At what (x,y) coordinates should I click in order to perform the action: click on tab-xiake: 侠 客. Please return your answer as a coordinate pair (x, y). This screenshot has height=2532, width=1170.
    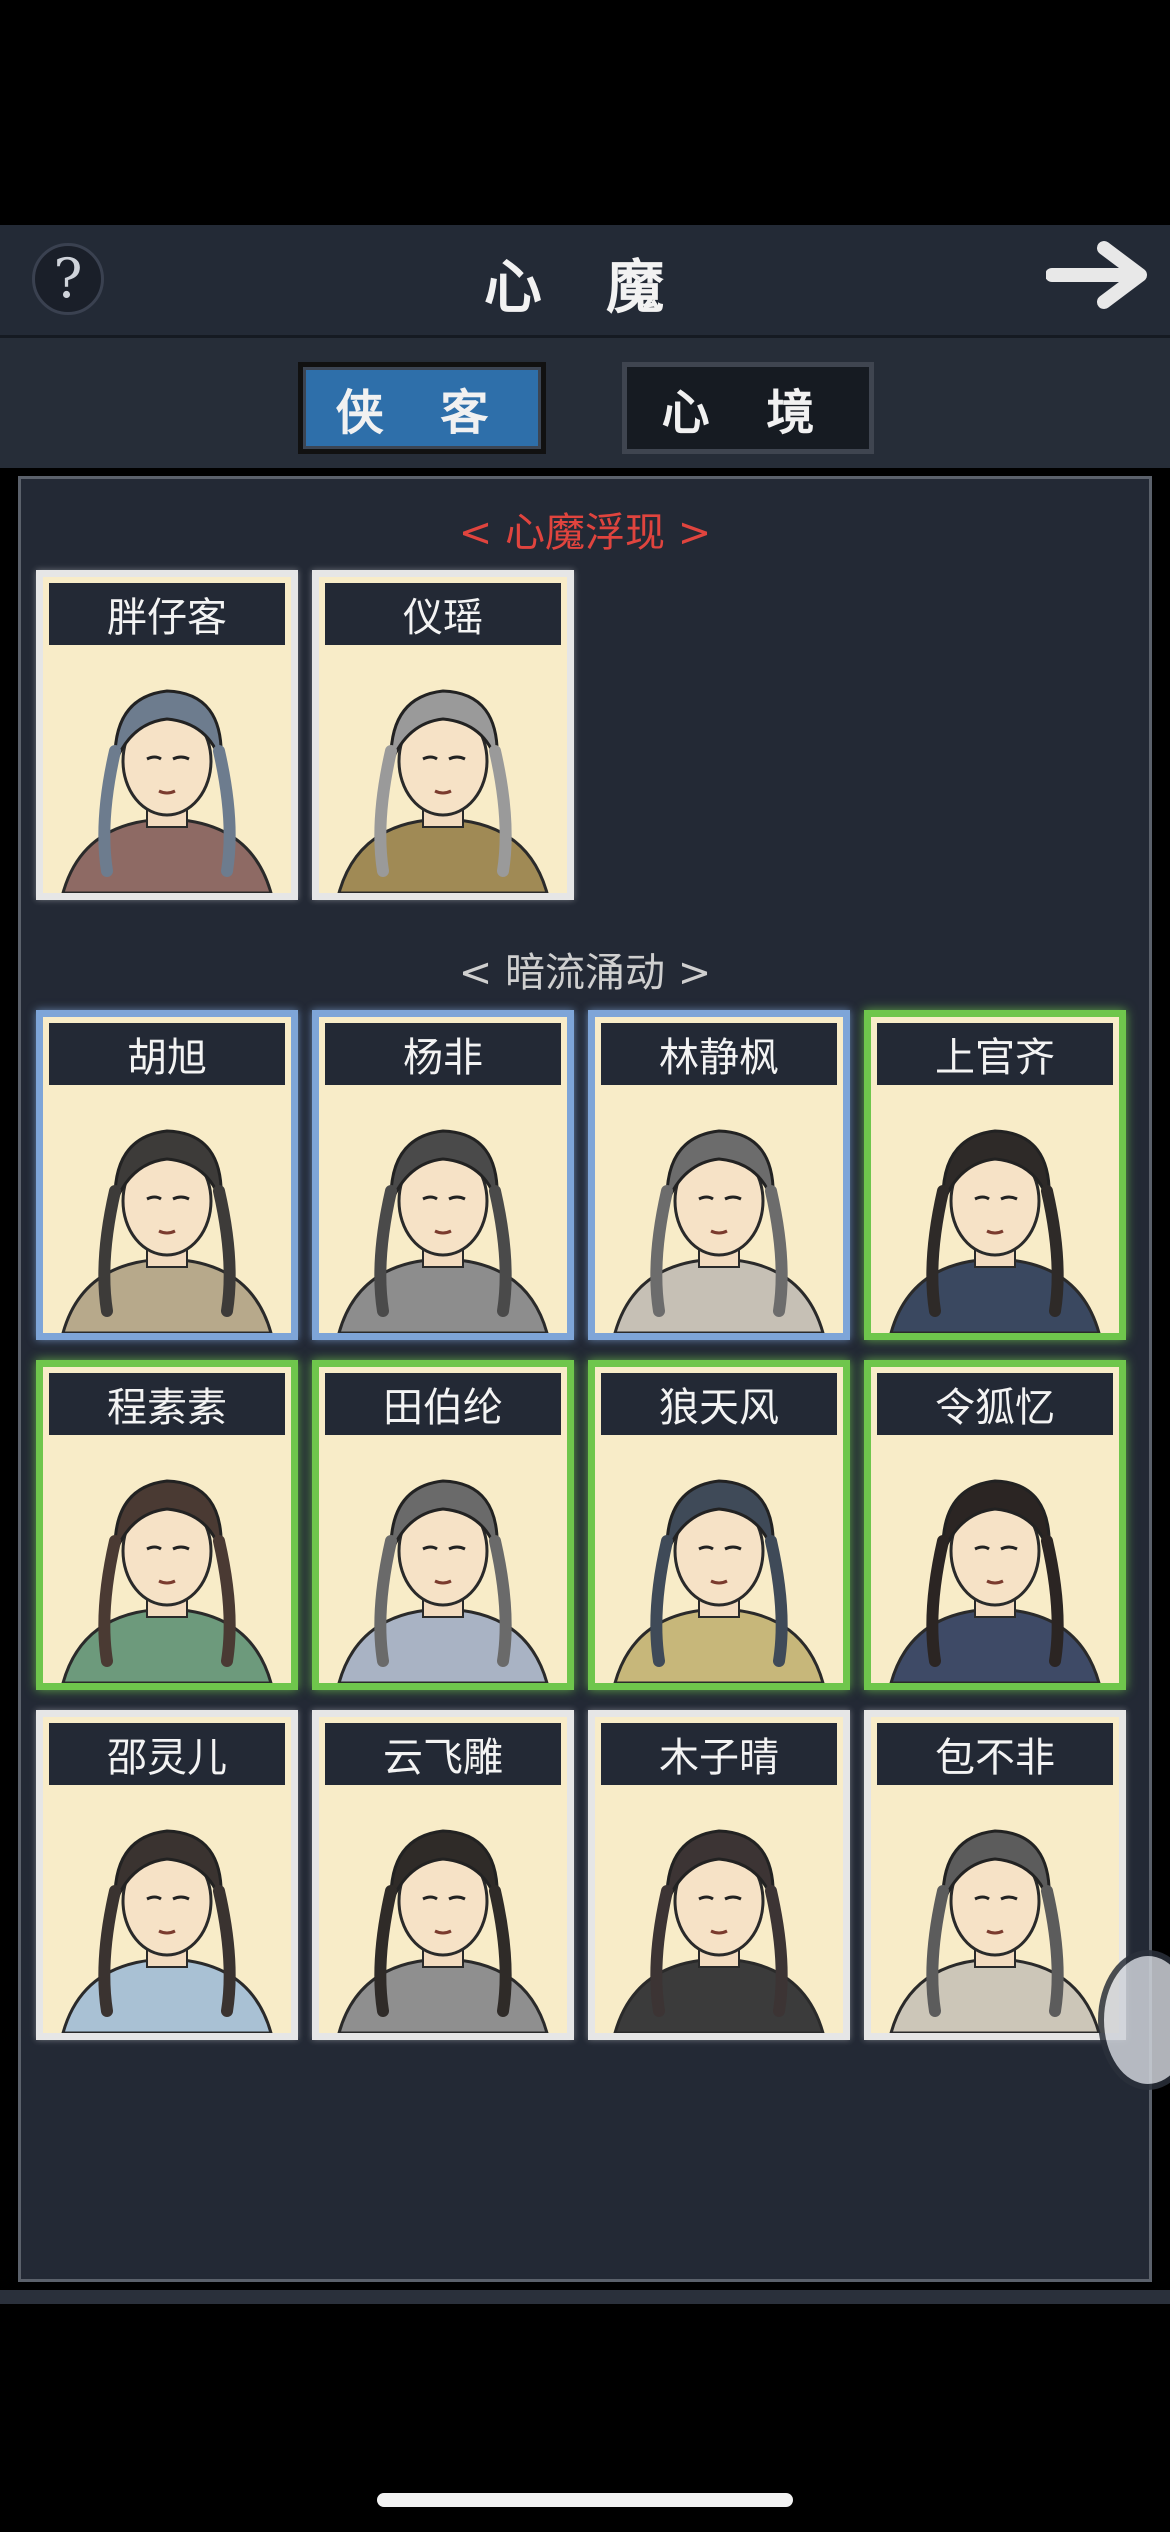
    Looking at the image, I should click on (422, 408).